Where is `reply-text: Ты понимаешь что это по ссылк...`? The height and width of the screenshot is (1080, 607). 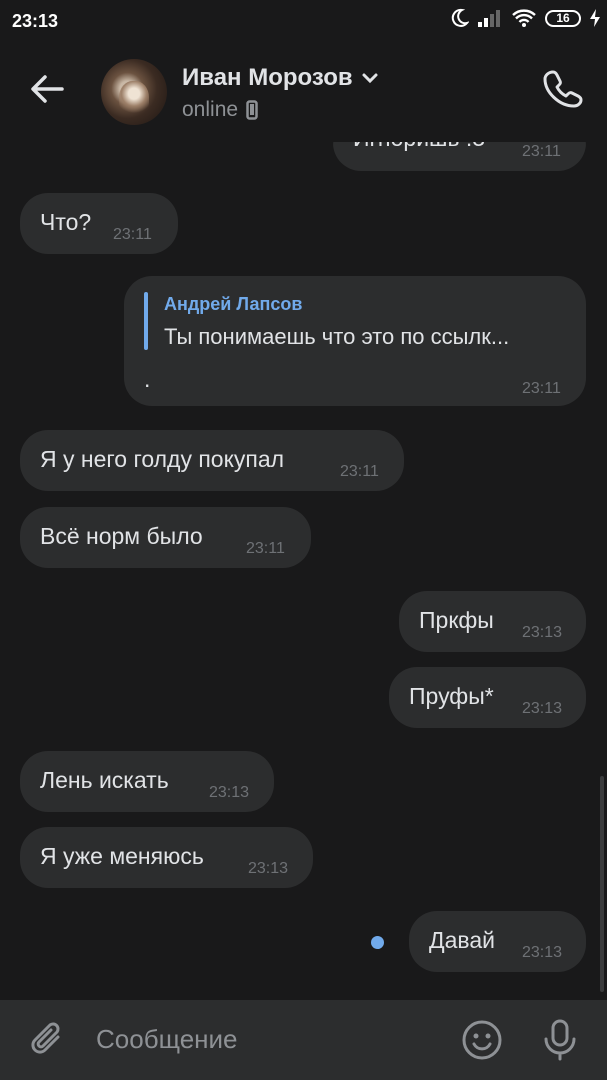 reply-text: Ты понимаешь что это по ссылк... is located at coordinates (336, 337).